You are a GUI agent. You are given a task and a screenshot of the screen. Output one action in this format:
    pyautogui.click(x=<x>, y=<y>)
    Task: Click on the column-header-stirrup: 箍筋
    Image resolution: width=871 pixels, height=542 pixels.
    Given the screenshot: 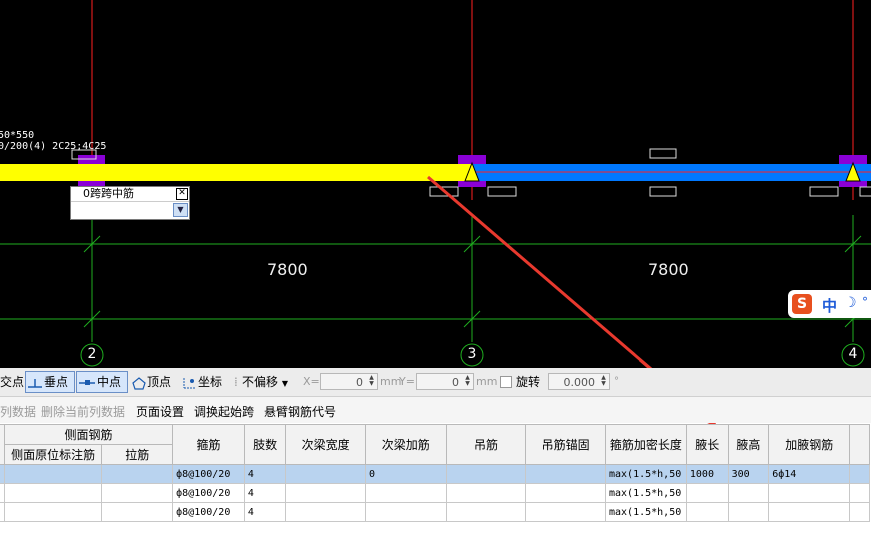 What is the action you would take?
    pyautogui.click(x=208, y=444)
    